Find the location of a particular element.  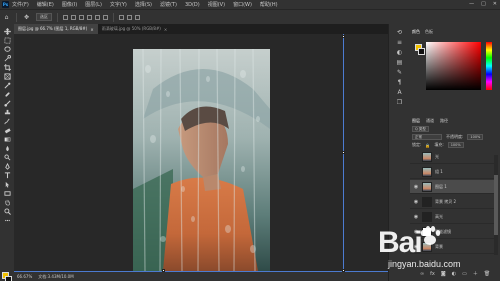

mask-icon: ◙ is located at coordinates (443, 274).